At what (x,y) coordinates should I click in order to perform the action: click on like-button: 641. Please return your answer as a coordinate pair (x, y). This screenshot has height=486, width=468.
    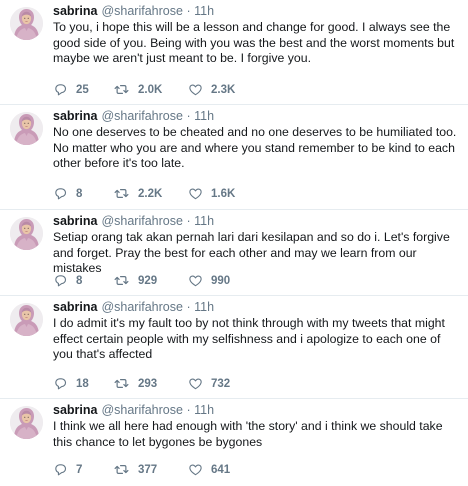
    Looking at the image, I should click on (223, 469).